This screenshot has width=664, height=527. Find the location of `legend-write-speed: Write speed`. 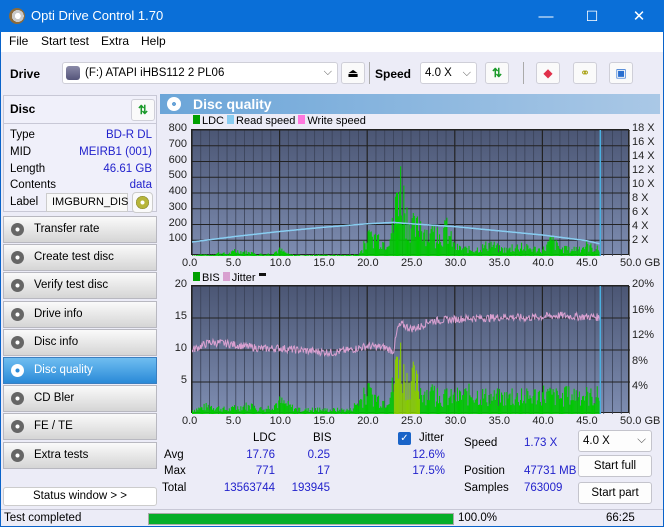

legend-write-speed: Write speed is located at coordinates (332, 121).